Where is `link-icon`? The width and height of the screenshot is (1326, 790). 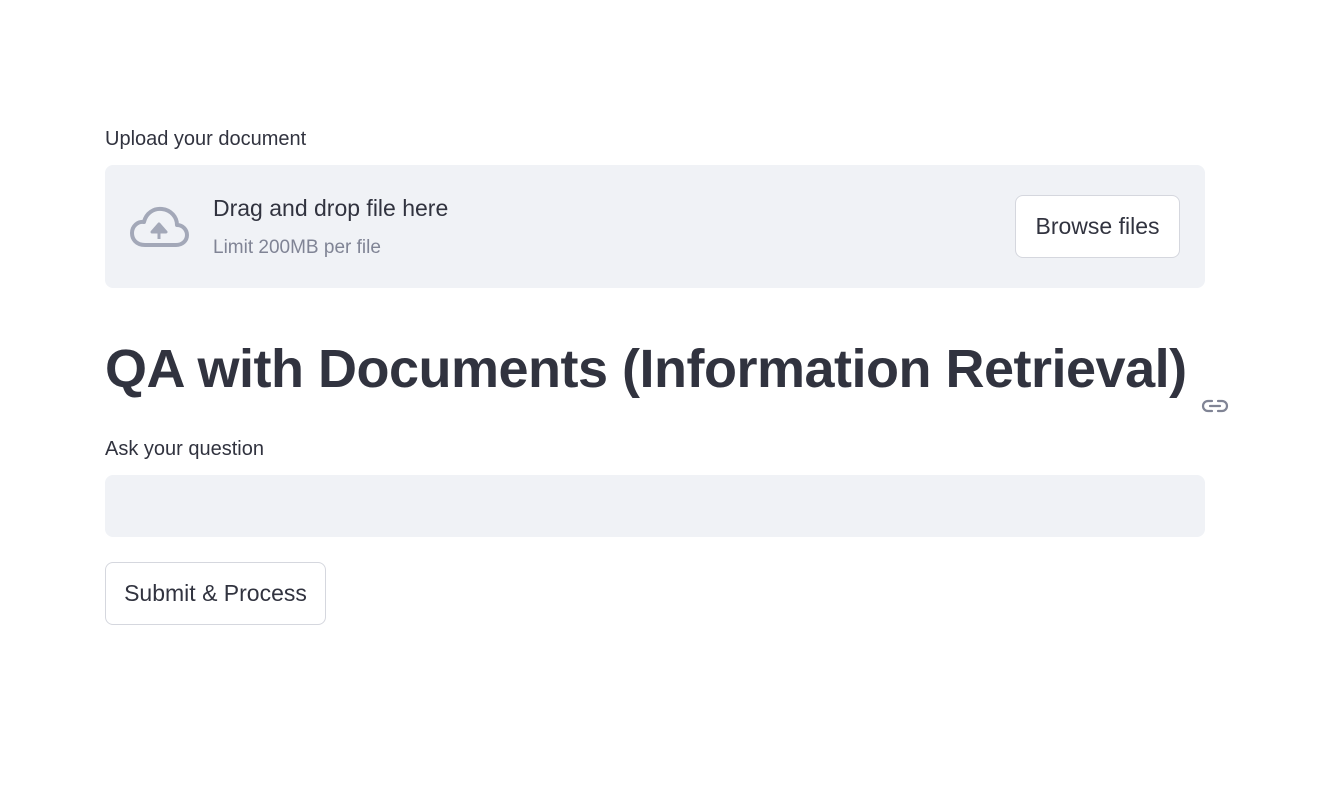 link-icon is located at coordinates (1215, 389).